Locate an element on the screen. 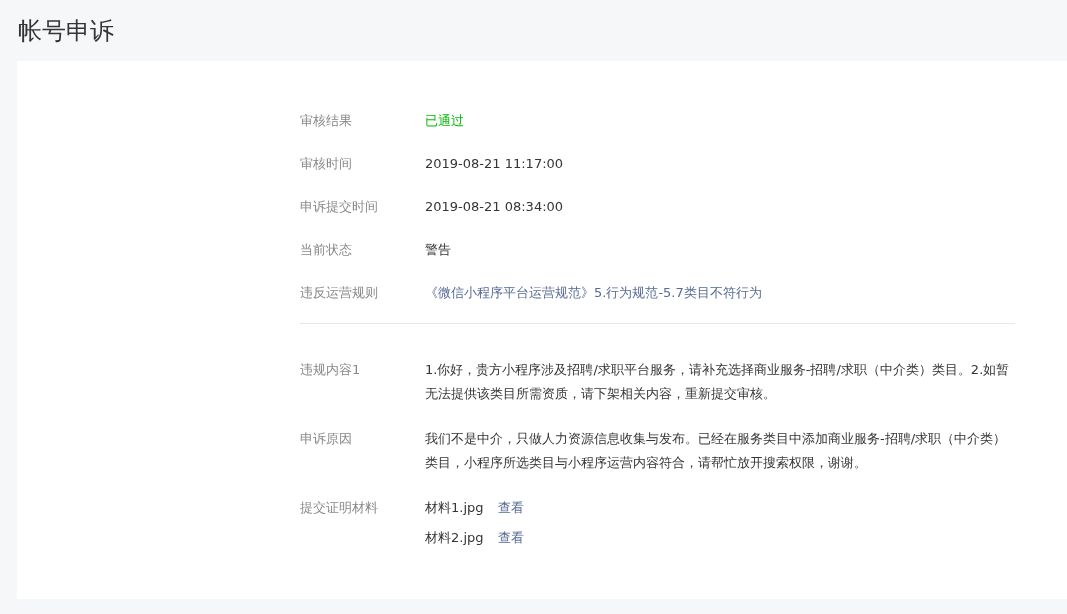 This screenshot has height=614, width=1067. field-label: 当前状态 is located at coordinates (326, 250).